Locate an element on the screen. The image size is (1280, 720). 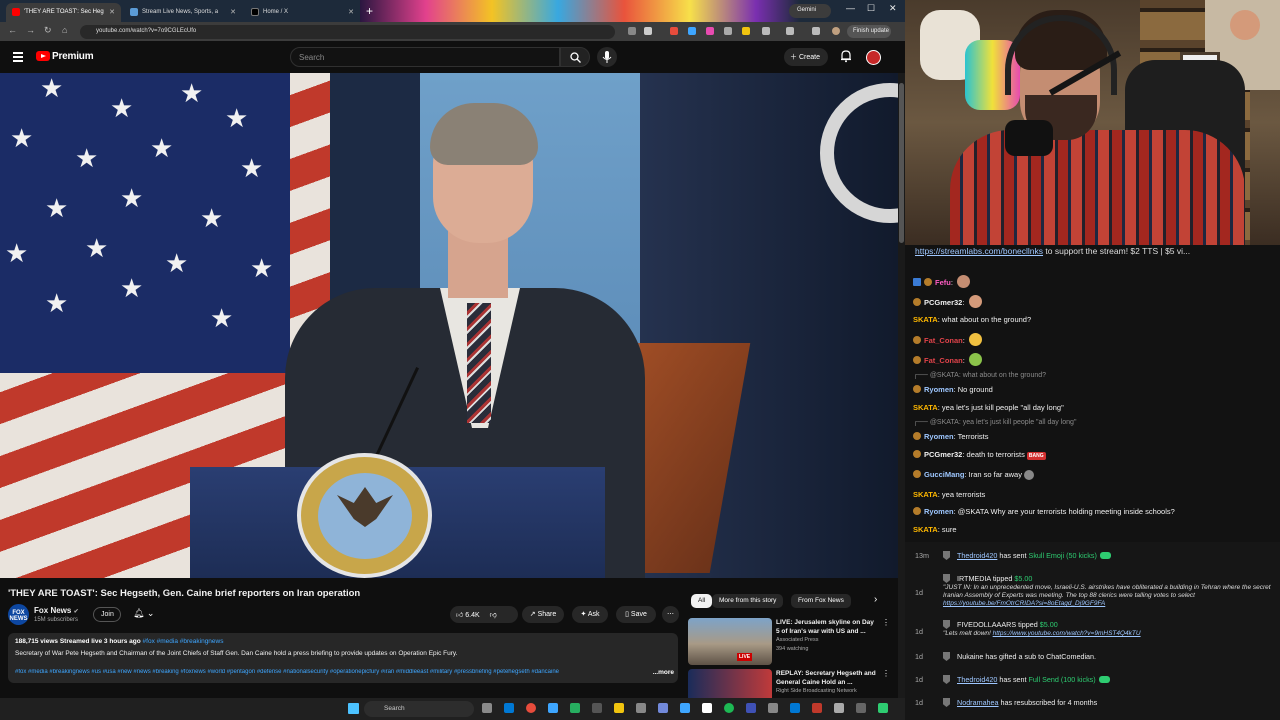
dislike-icon: 👎︎ is located at coordinates (493, 615).